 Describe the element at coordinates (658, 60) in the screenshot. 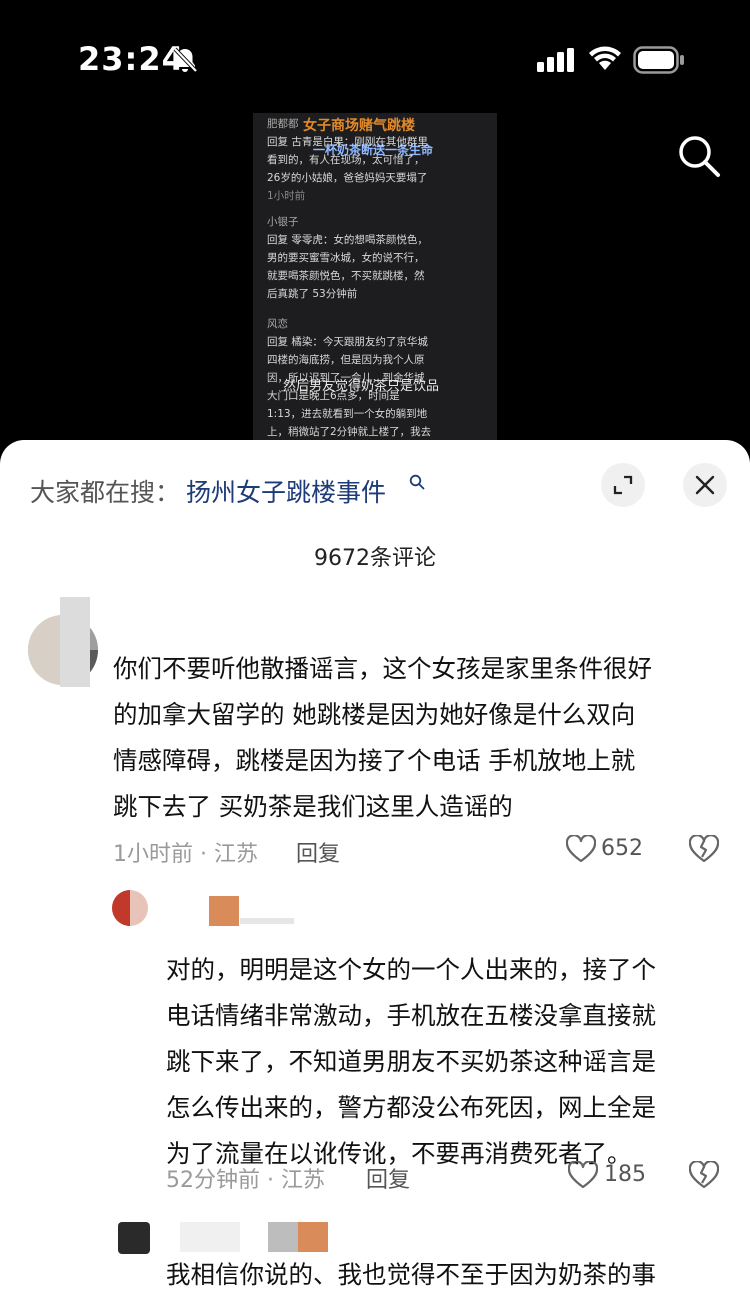

I see `battery-icon` at that location.